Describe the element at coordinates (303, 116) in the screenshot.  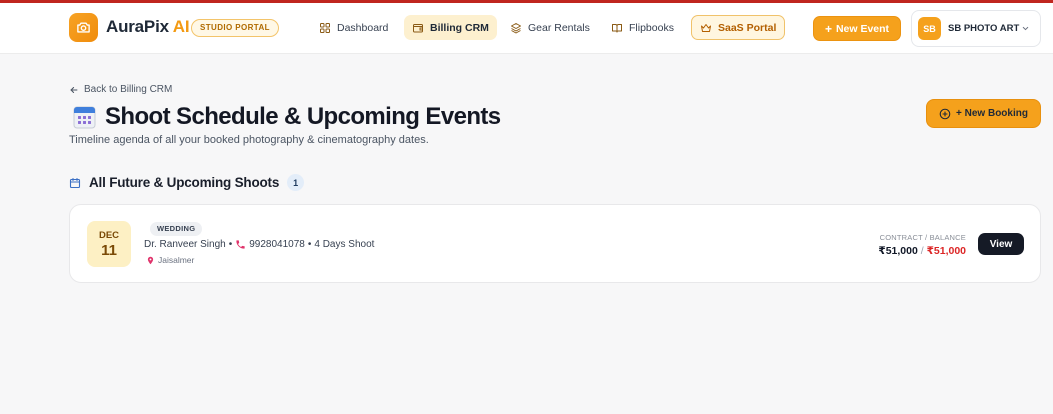
I see `page-title: Shoot Schedule & Upcoming Events` at that location.